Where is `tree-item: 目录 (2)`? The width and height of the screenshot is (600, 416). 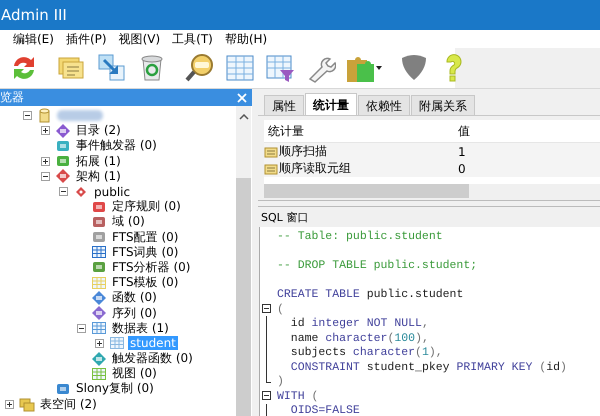
tree-item: 目录 (2) is located at coordinates (98, 131).